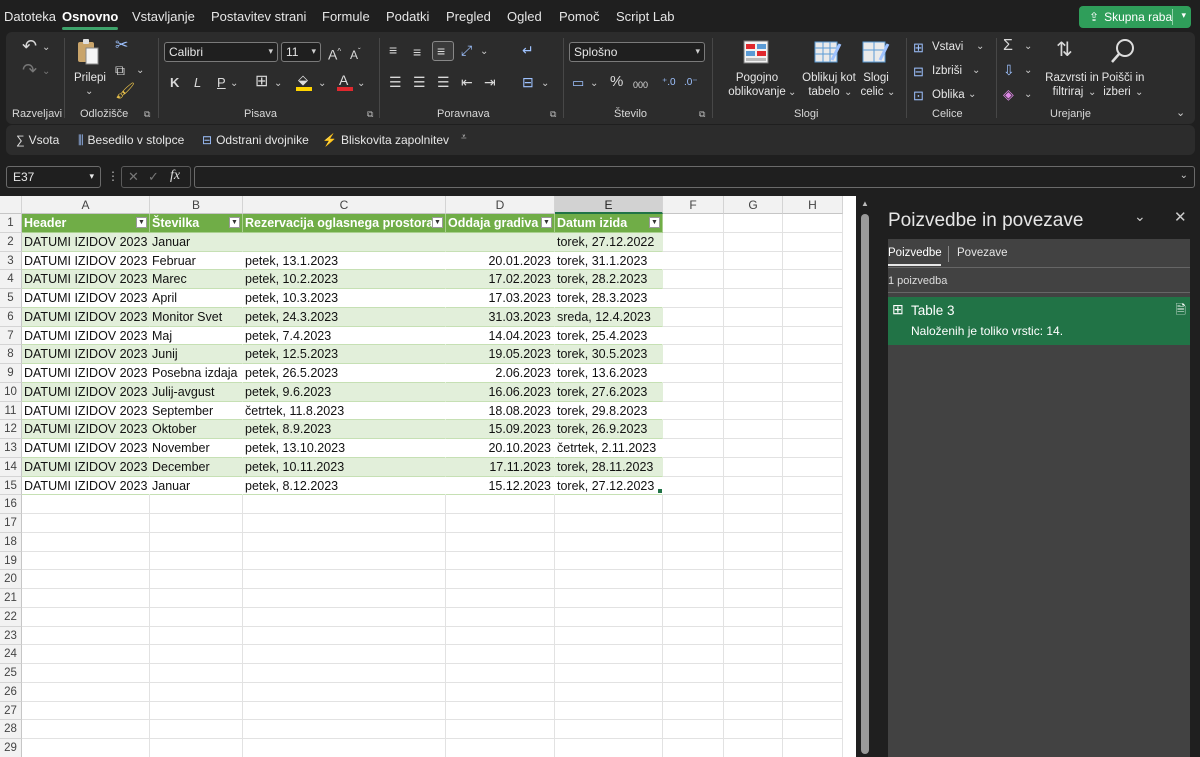  What do you see at coordinates (344, 373) in the screenshot?
I see `table-cell: petek, 26.5.2023` at bounding box center [344, 373].